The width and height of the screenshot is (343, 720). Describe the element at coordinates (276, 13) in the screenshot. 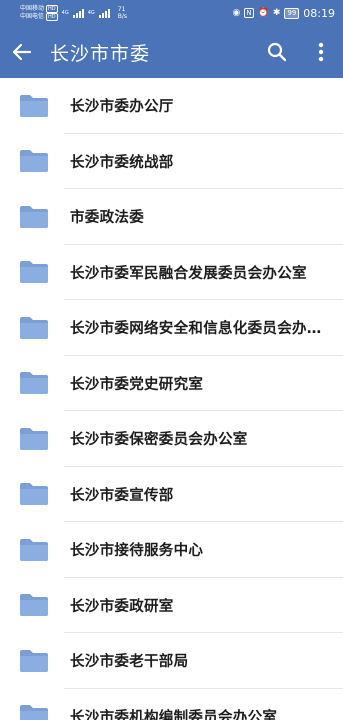

I see `bluetooth-icon: ✱` at that location.